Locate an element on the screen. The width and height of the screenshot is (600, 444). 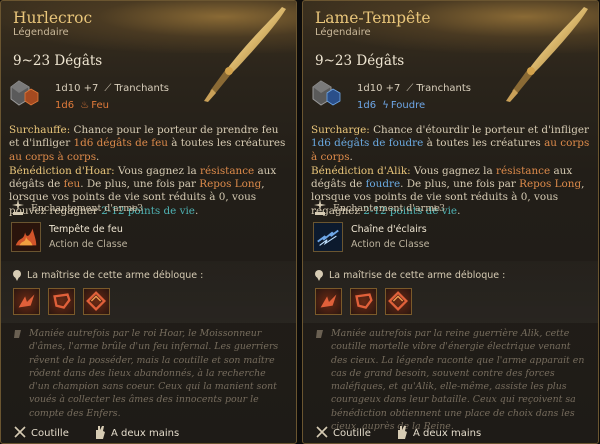
passive-1-name: Surcharge: is located at coordinates (340, 130).